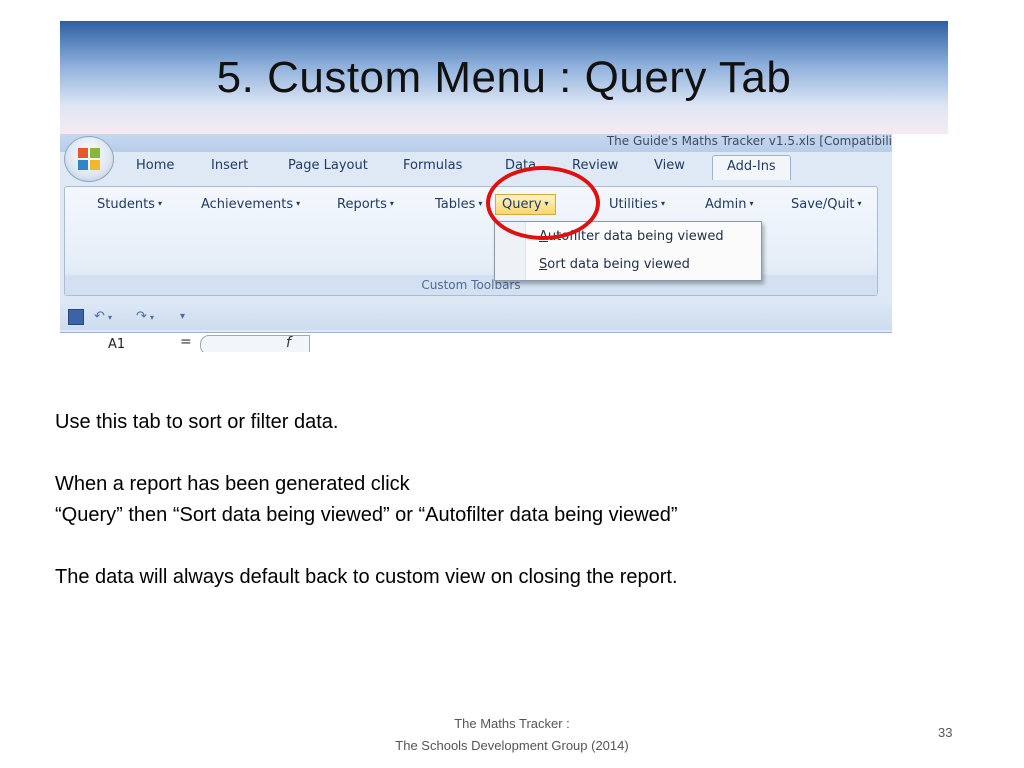 The image size is (1024, 768). I want to click on option-label: ort data being viewed, so click(618, 264).